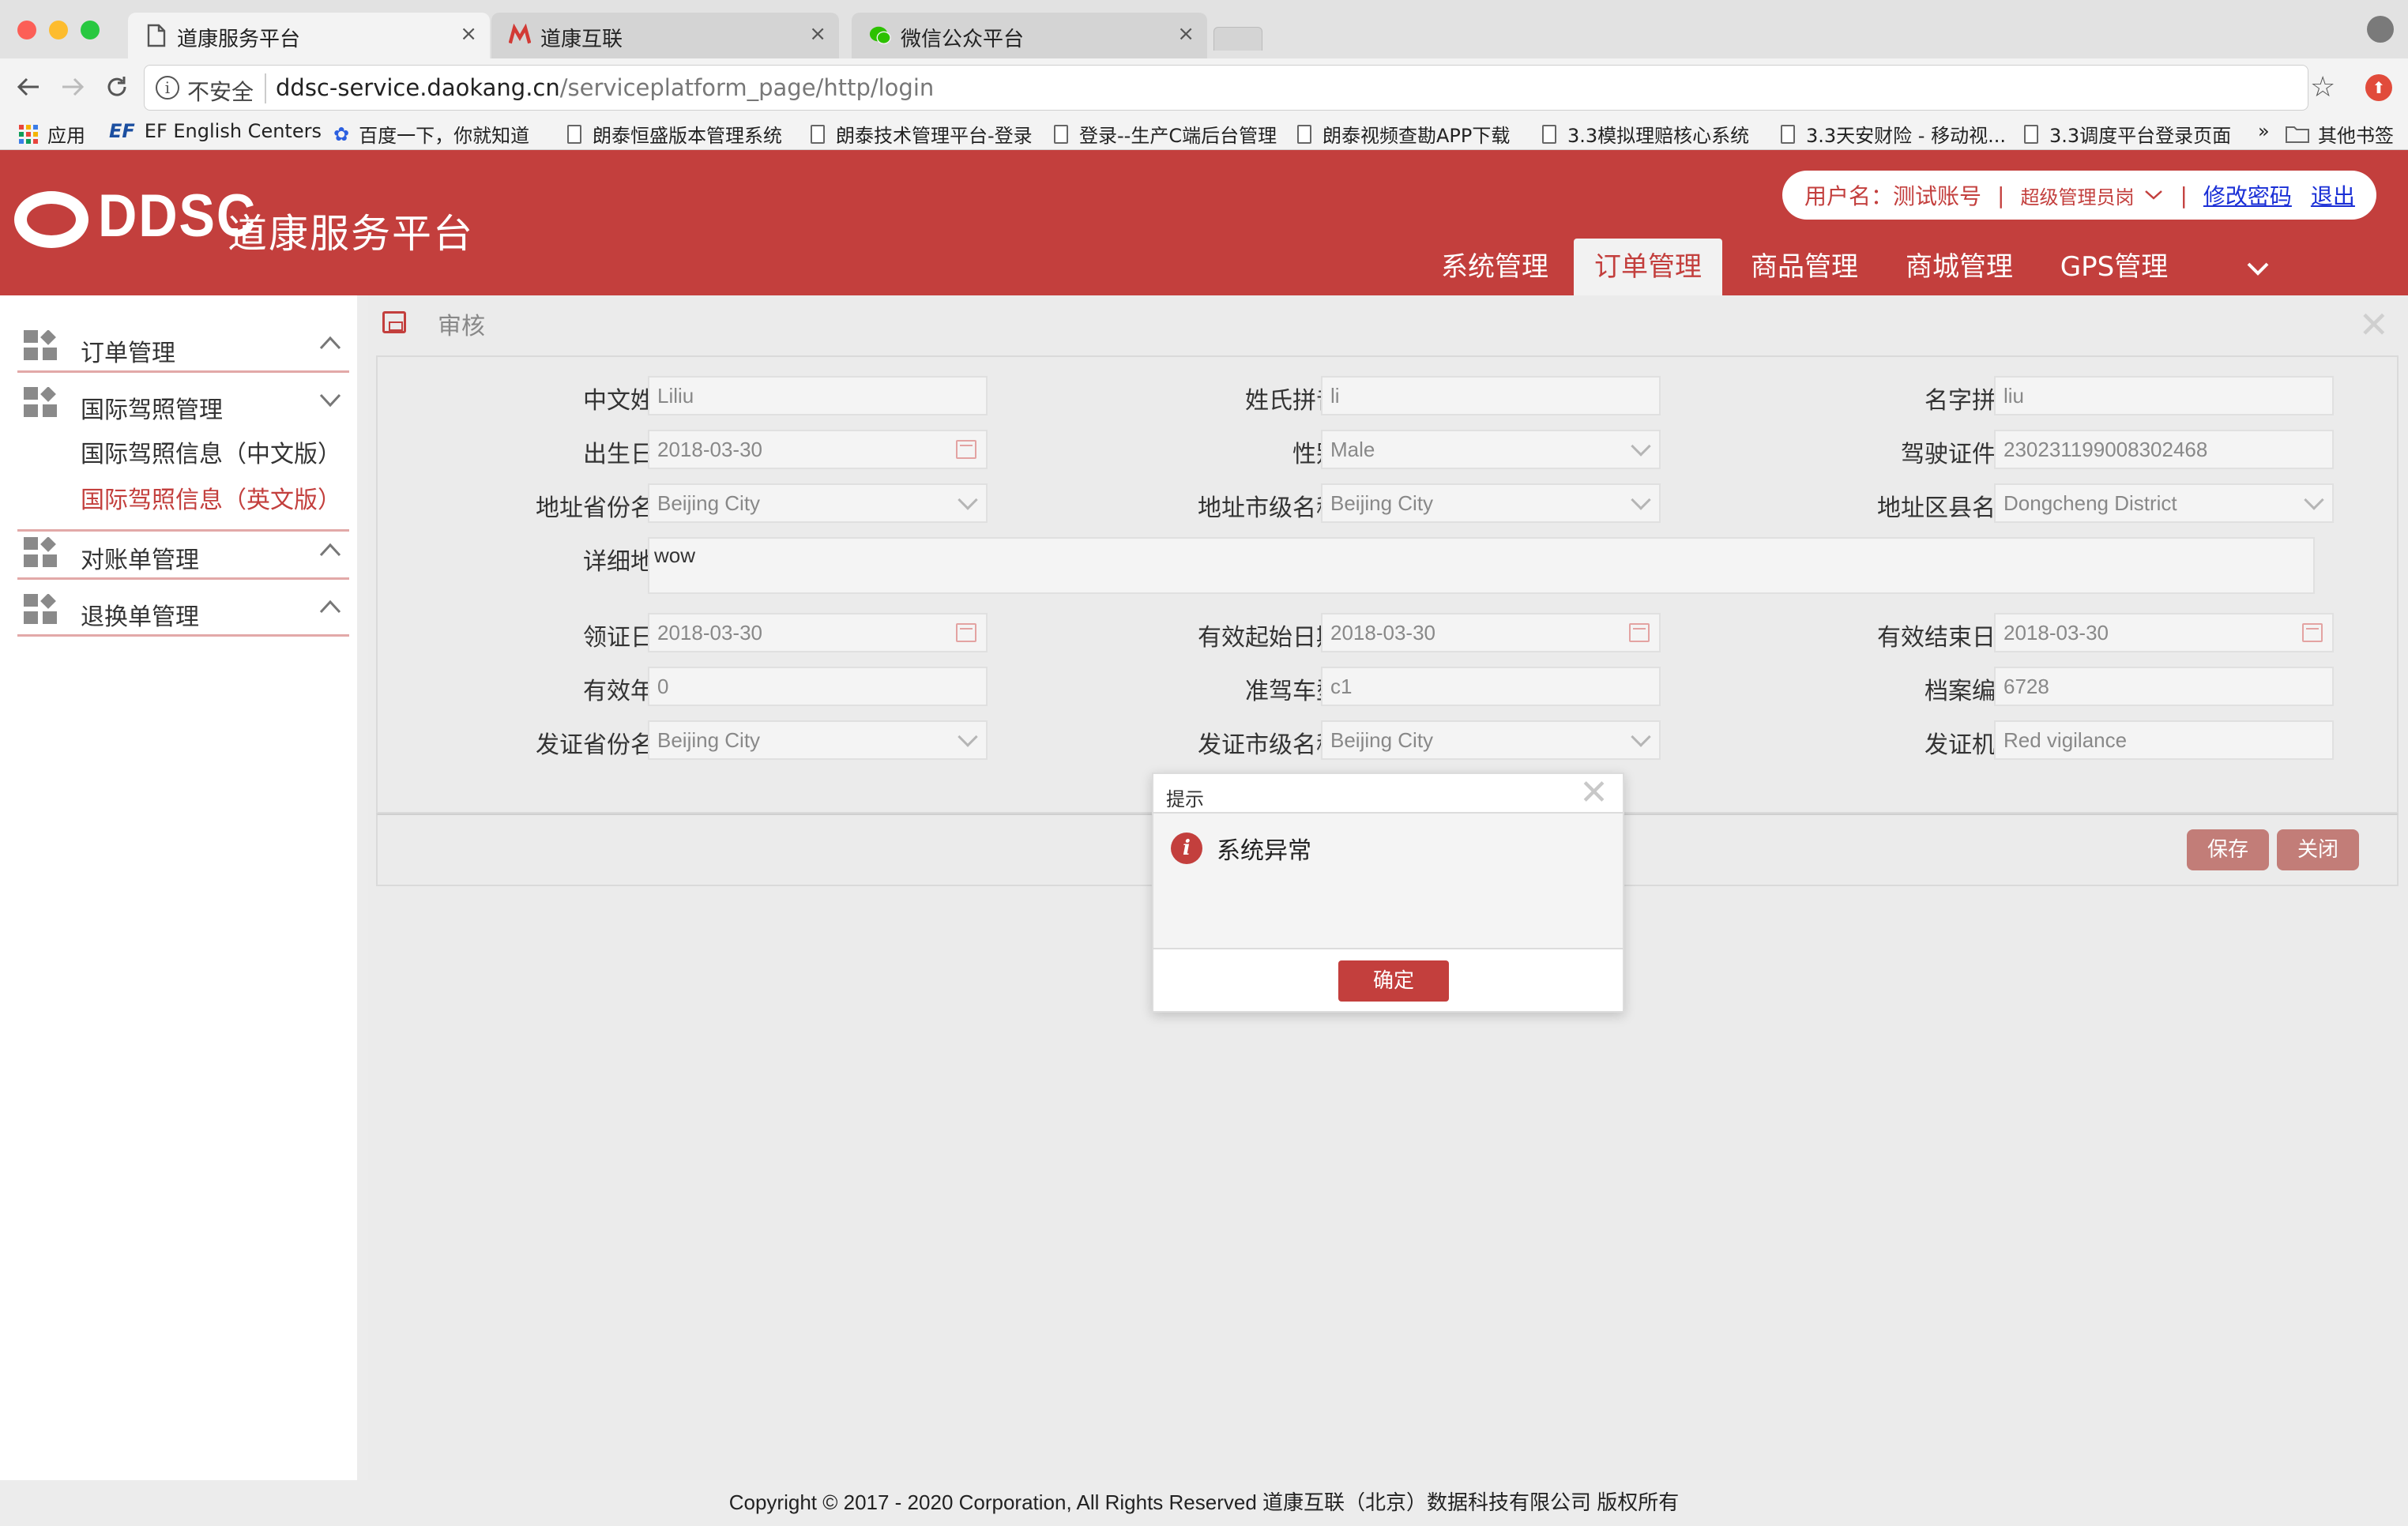 The image size is (2408, 1526). I want to click on license-no-field: 230231199008302468, so click(2164, 449).